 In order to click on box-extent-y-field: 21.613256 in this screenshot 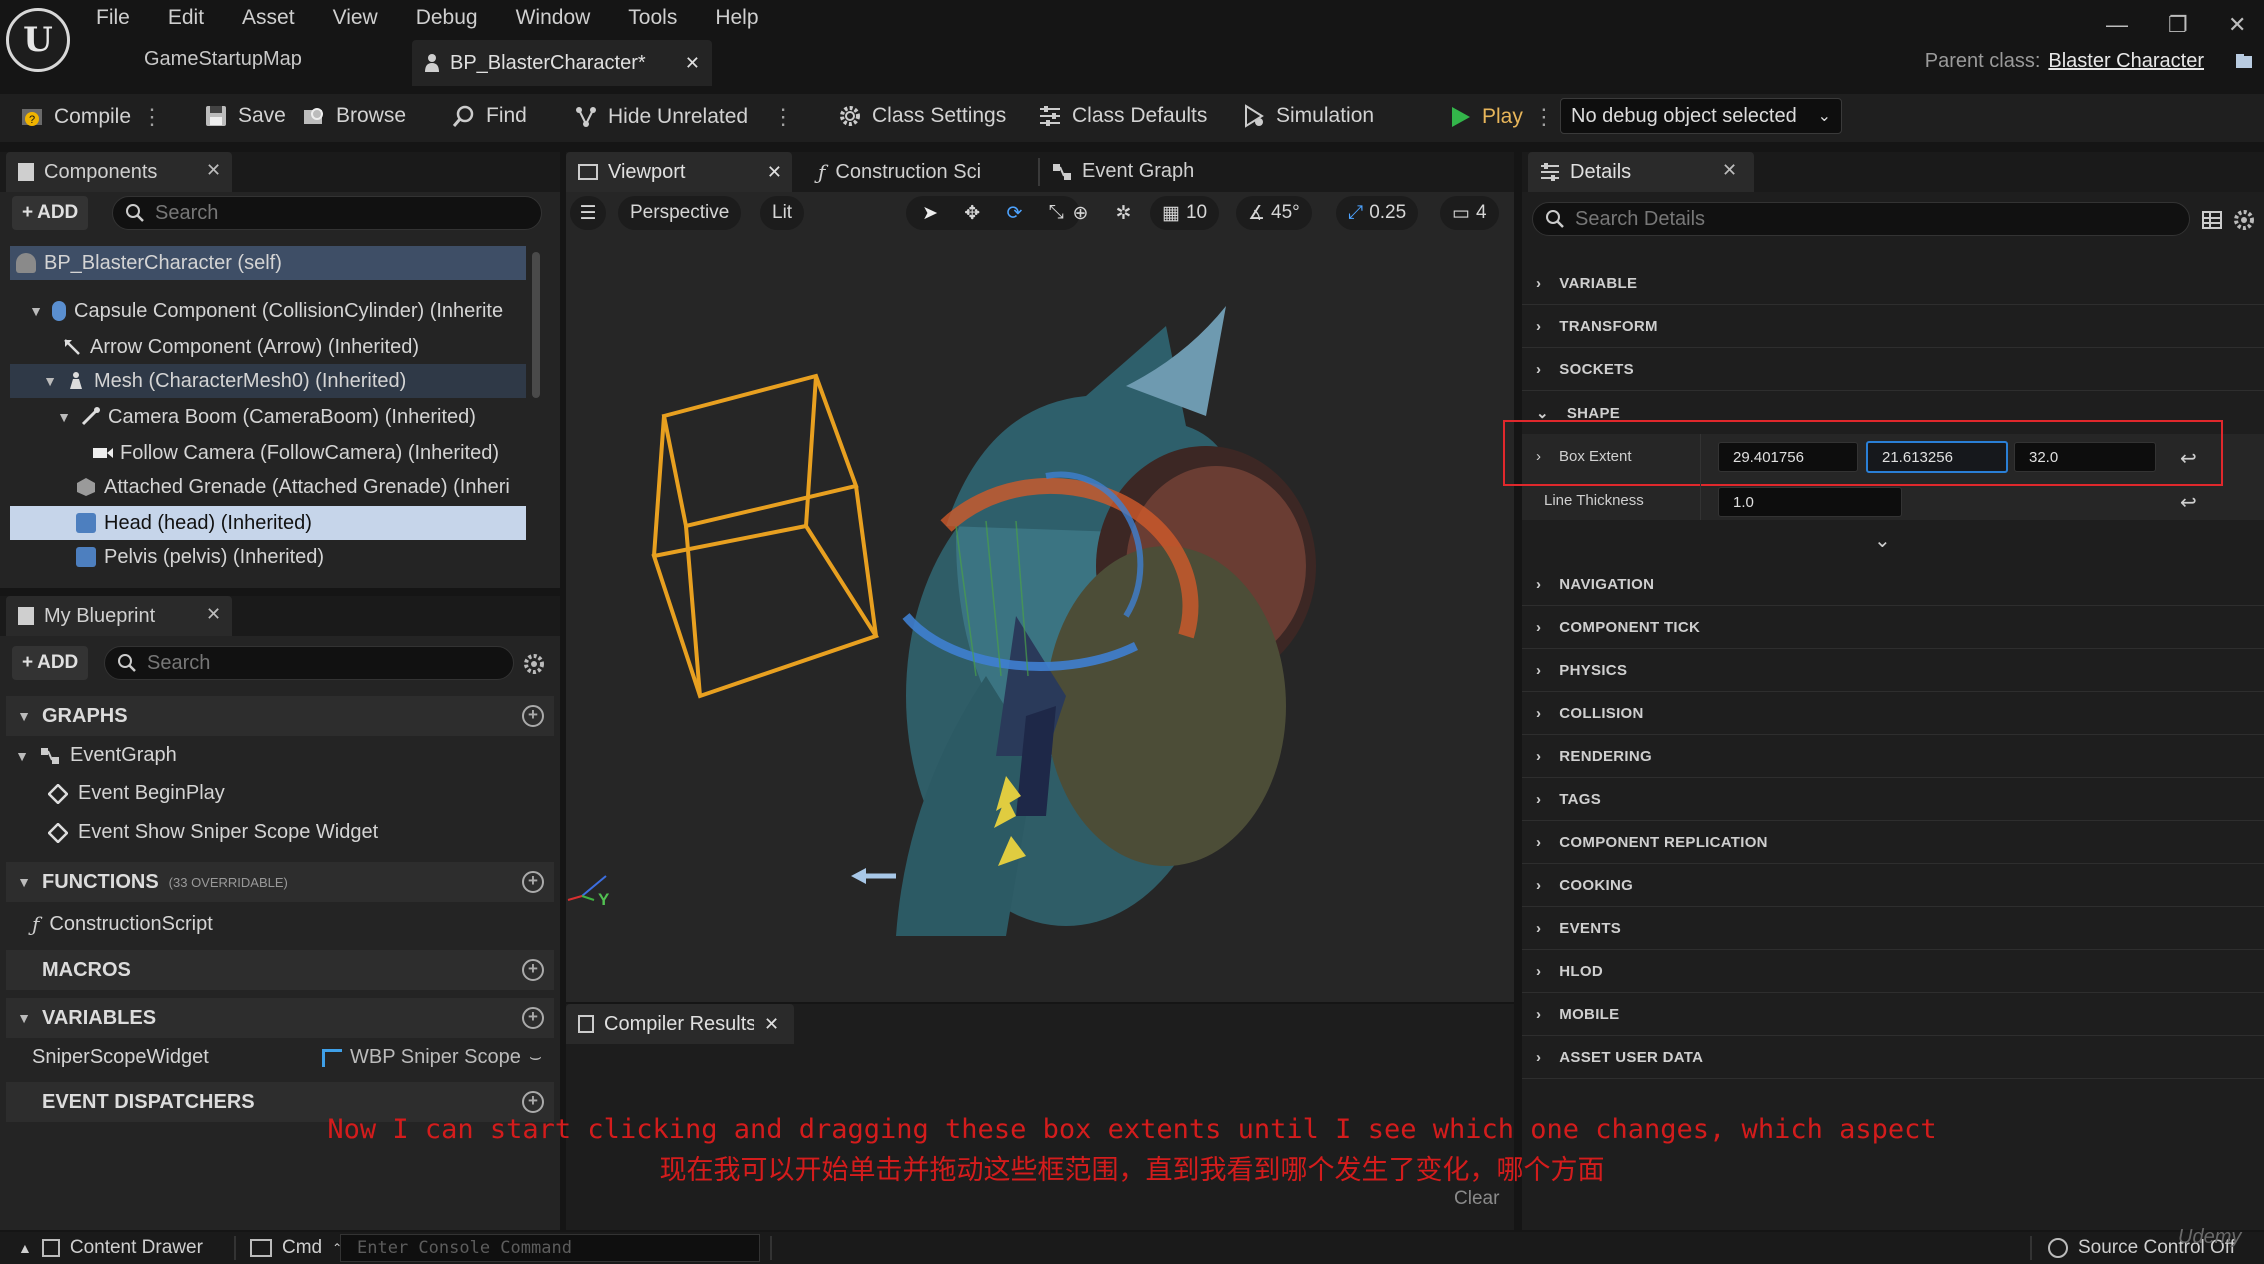, I will do `click(1937, 457)`.